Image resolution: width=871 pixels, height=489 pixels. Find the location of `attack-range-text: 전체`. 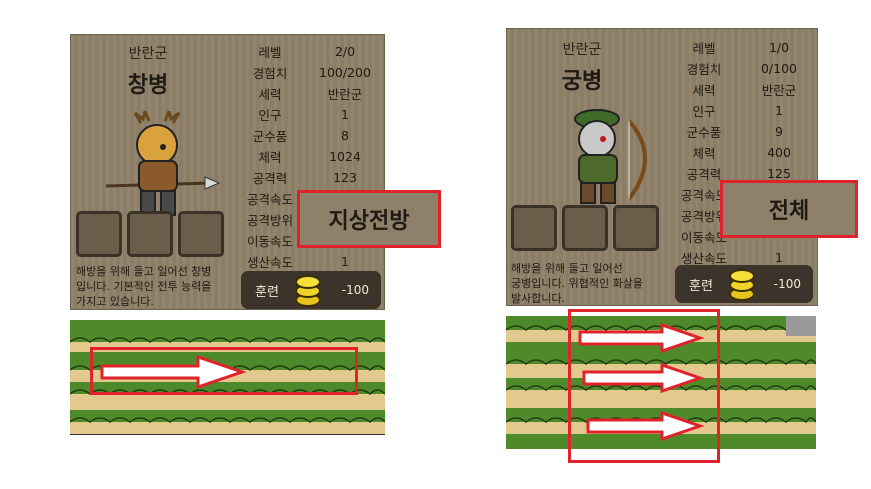

attack-range-text: 전체 is located at coordinates (789, 211).